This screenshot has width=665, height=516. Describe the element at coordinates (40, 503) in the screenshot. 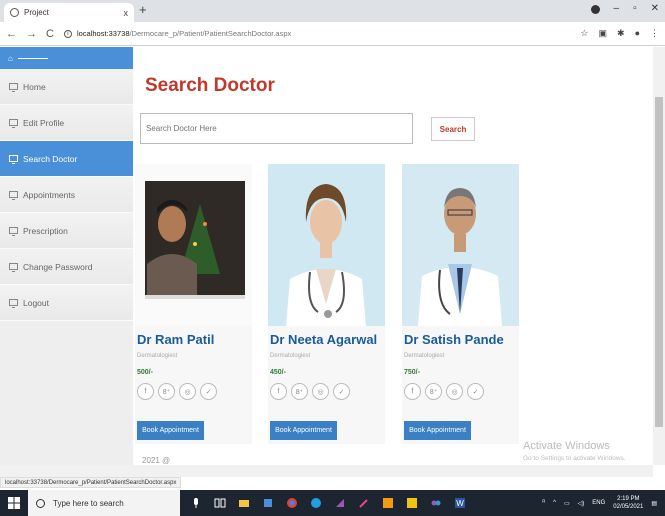

I see `cortana-icon` at that location.